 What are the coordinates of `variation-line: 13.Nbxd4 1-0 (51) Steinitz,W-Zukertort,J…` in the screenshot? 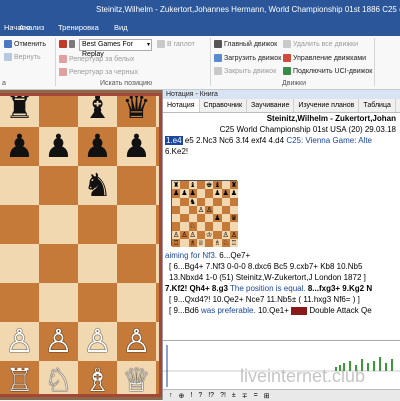 It's located at (281, 277).